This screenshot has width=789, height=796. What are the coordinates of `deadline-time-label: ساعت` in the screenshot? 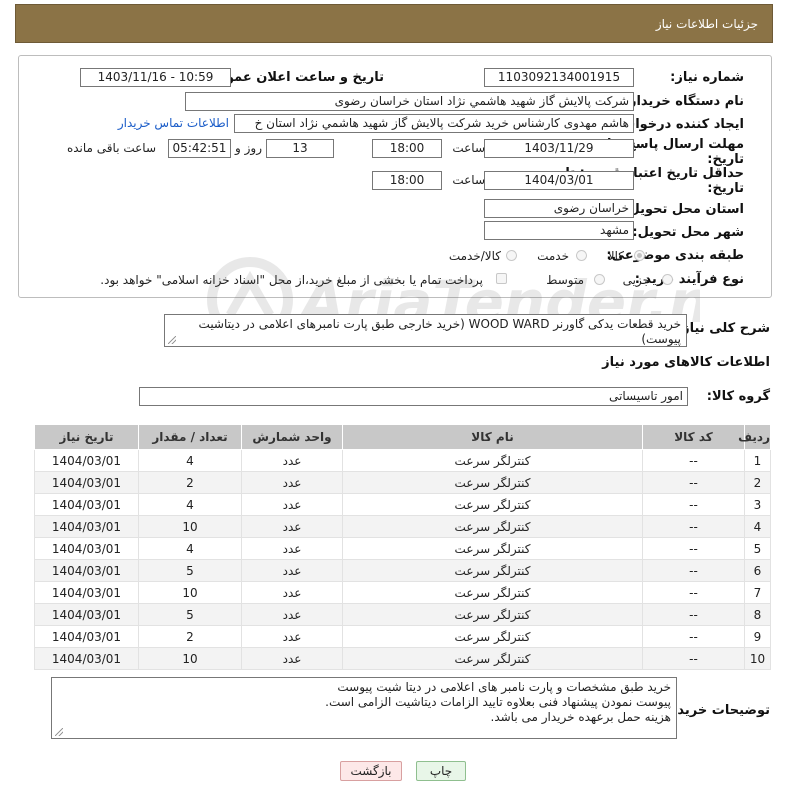 It's located at (468, 148).